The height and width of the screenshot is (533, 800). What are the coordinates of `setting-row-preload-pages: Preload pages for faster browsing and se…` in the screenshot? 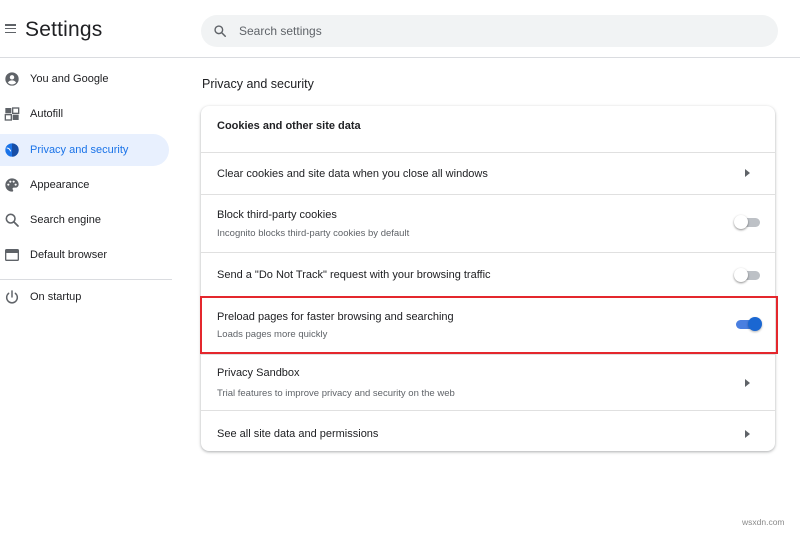 It's located at (488, 325).